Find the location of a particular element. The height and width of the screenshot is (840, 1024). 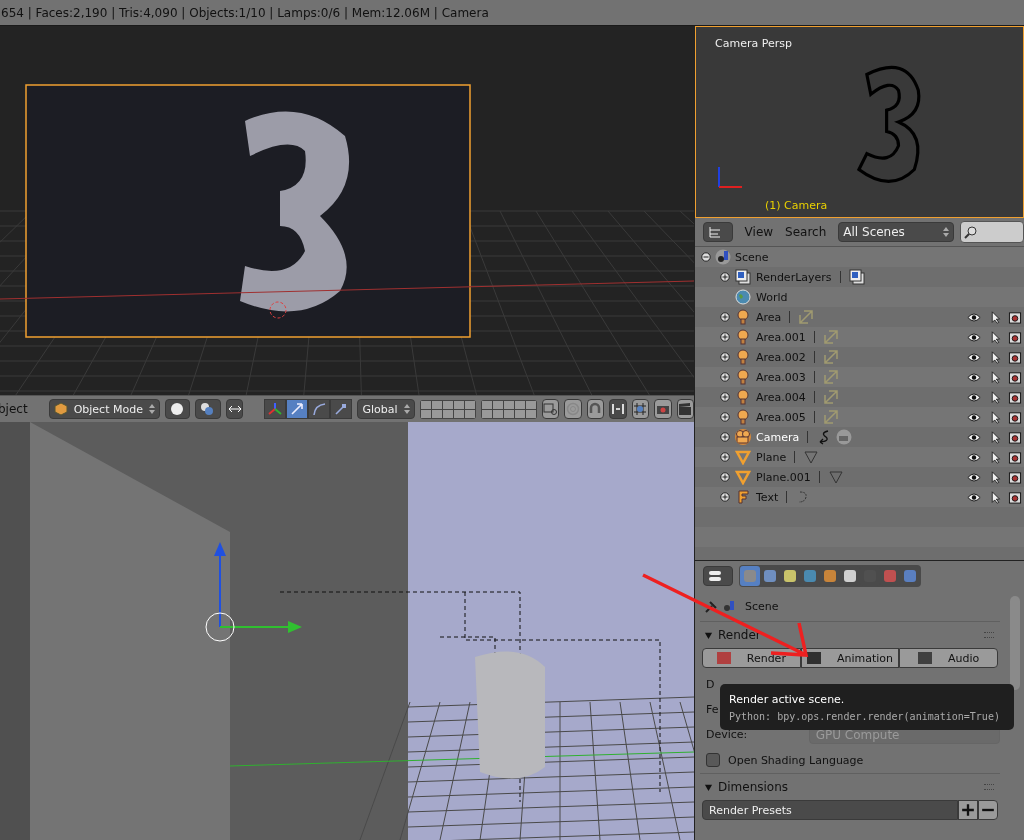

panel-header: Render is located at coordinates (850, 635).